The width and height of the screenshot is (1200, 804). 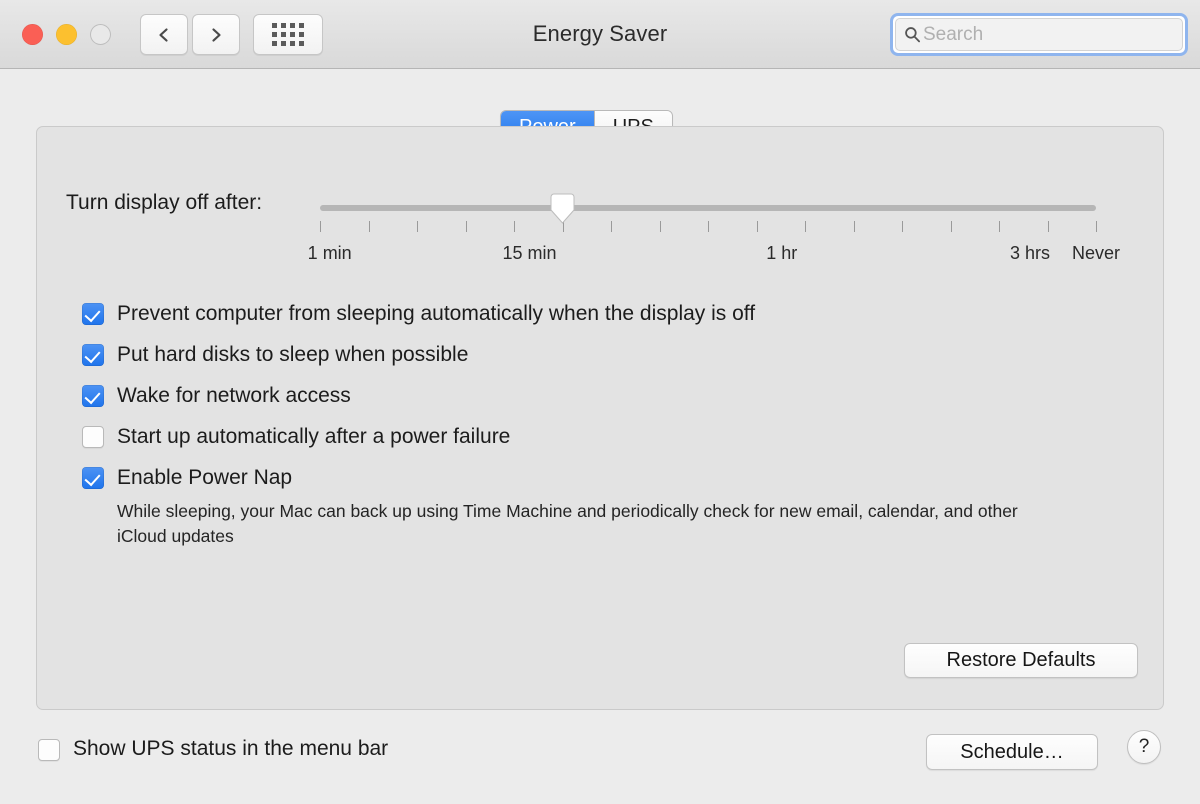 I want to click on help-button: ?, so click(x=1144, y=747).